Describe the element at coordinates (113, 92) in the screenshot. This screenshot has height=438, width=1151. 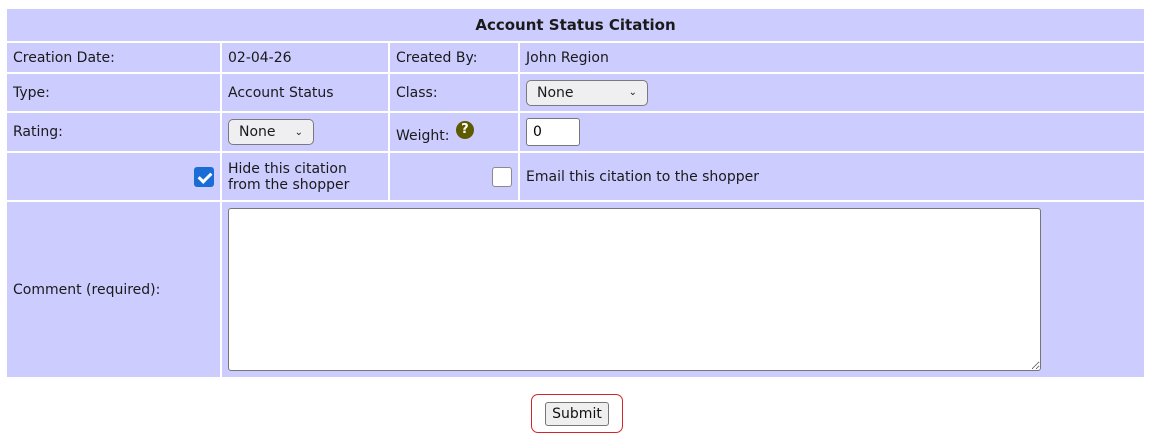
I see `type-label: Type:` at that location.